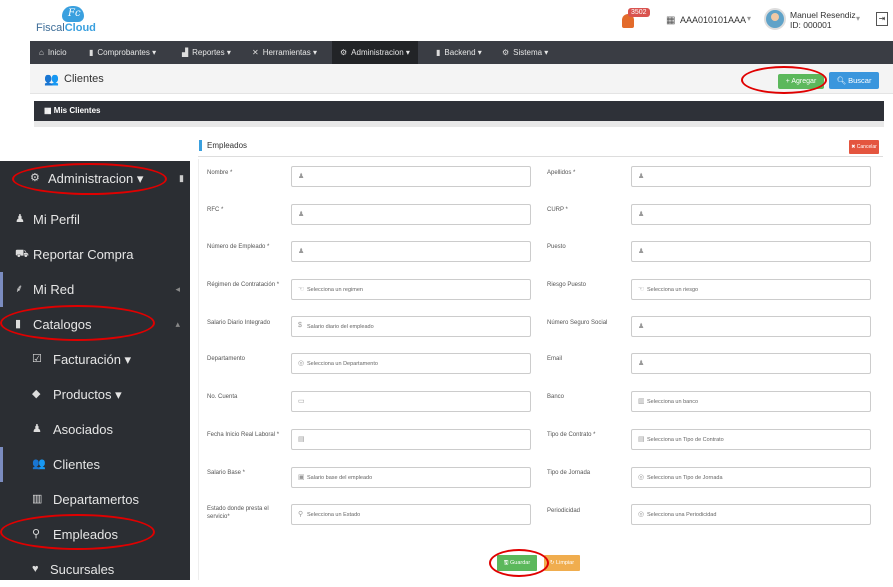  I want to click on apellidos-field: ♟, so click(751, 176).